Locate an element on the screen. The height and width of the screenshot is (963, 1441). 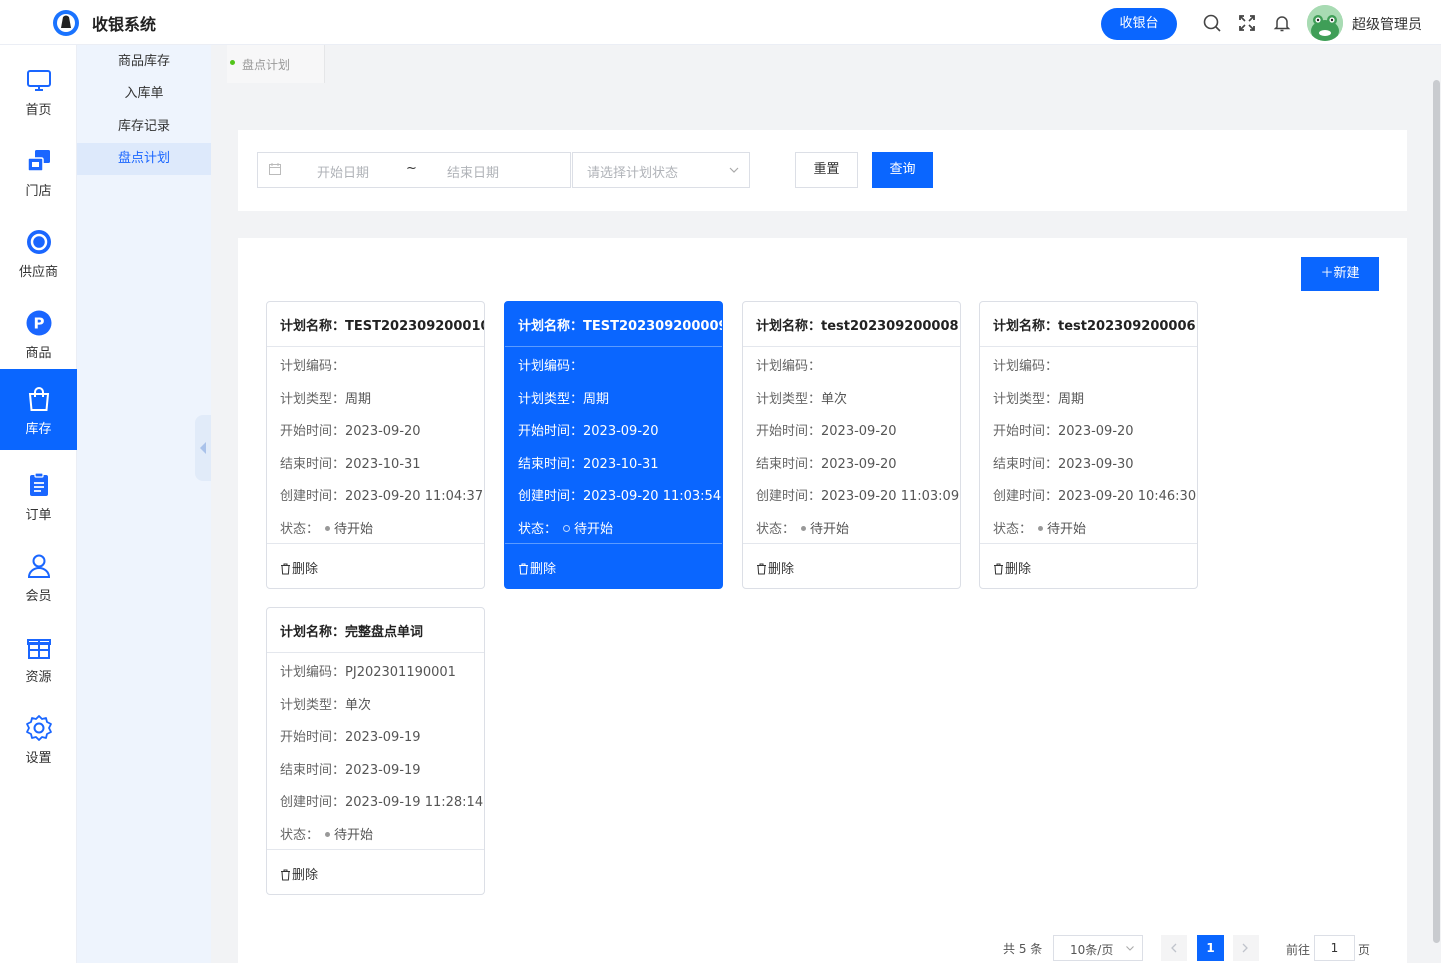
plan-start-row: 开始时间：2023-09-19 is located at coordinates (350, 735).